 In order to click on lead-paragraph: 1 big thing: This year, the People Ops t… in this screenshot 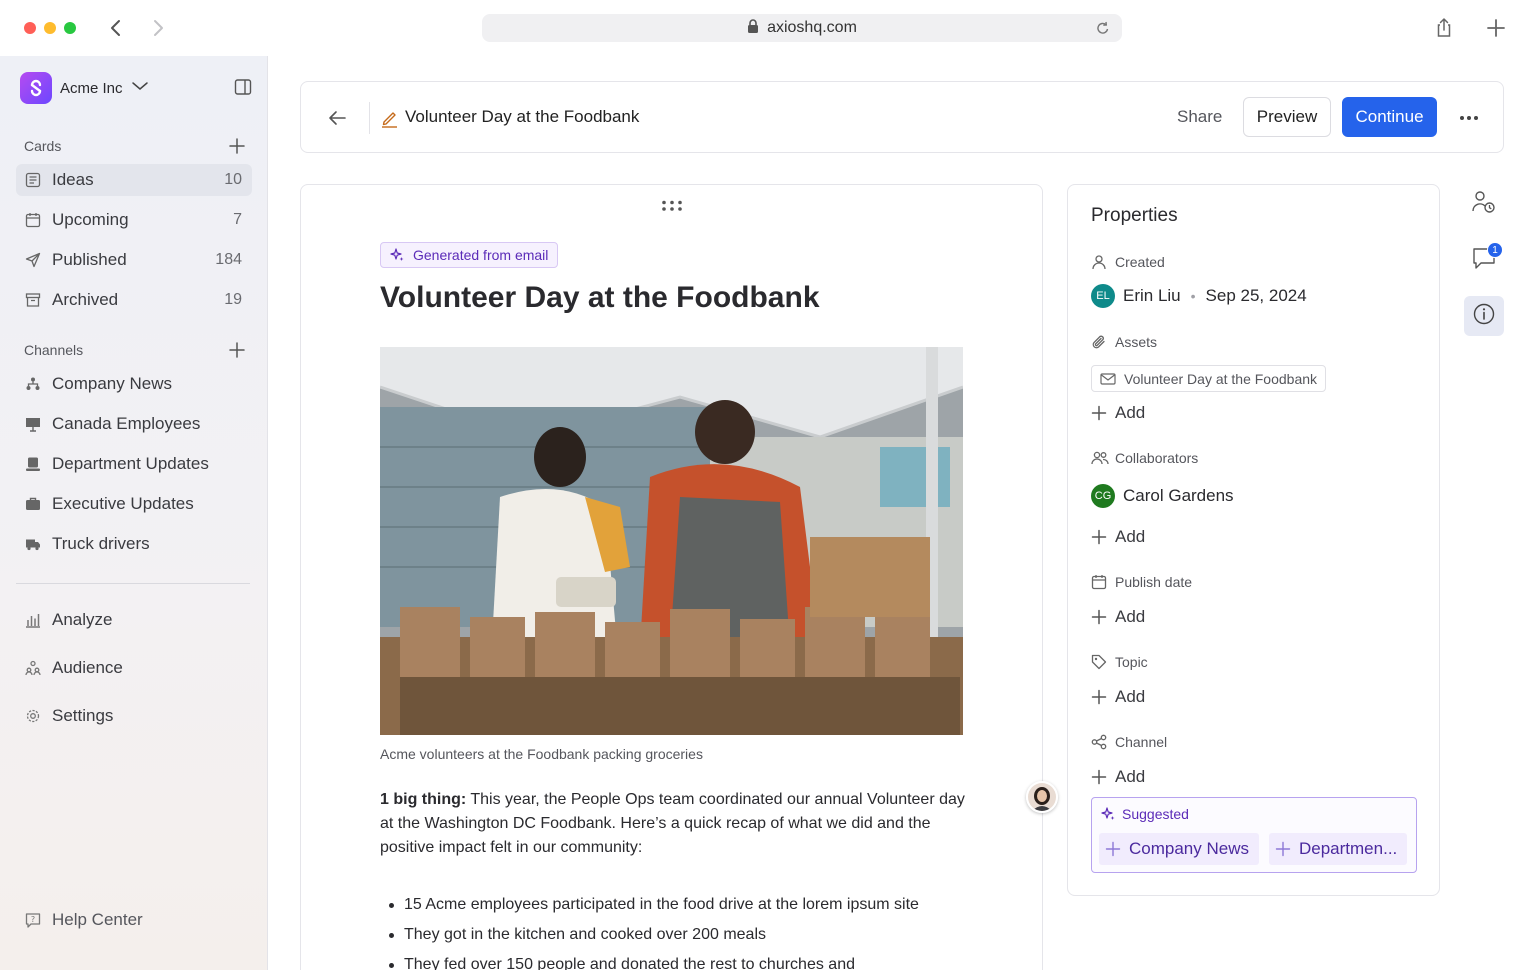, I will do `click(675, 824)`.